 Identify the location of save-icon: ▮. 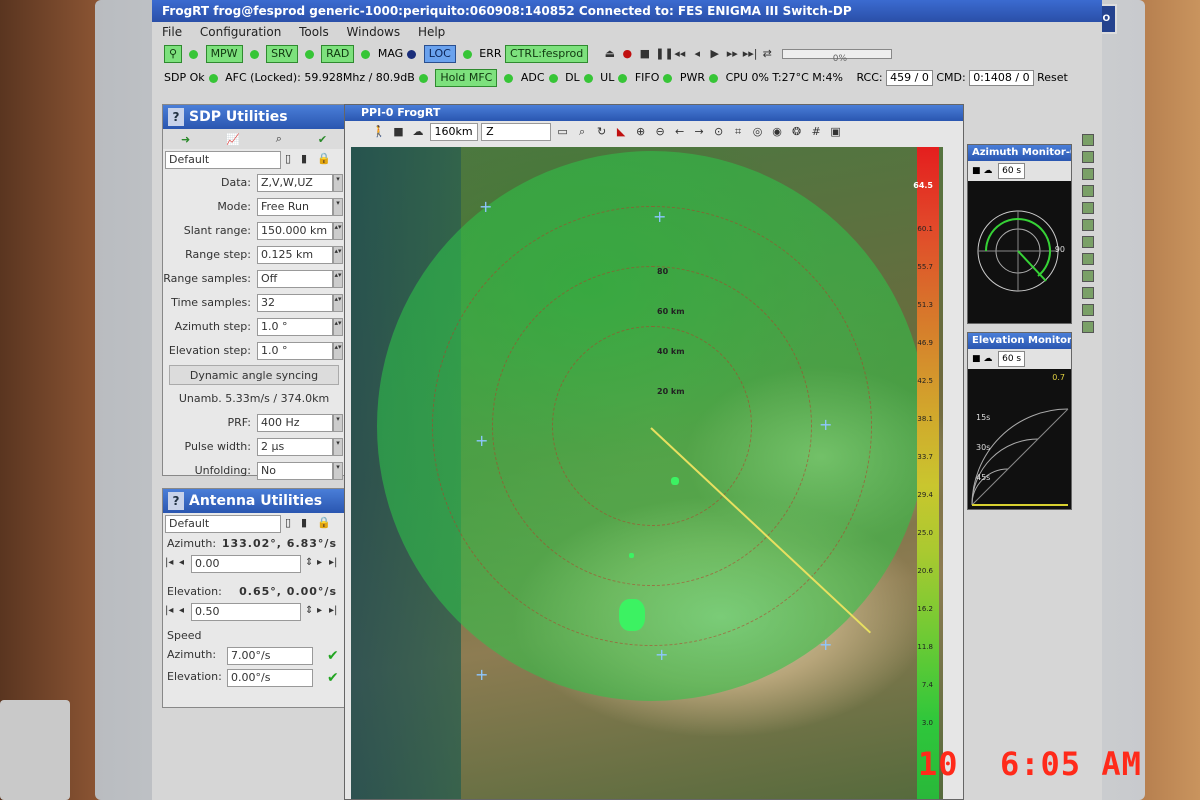
(304, 522).